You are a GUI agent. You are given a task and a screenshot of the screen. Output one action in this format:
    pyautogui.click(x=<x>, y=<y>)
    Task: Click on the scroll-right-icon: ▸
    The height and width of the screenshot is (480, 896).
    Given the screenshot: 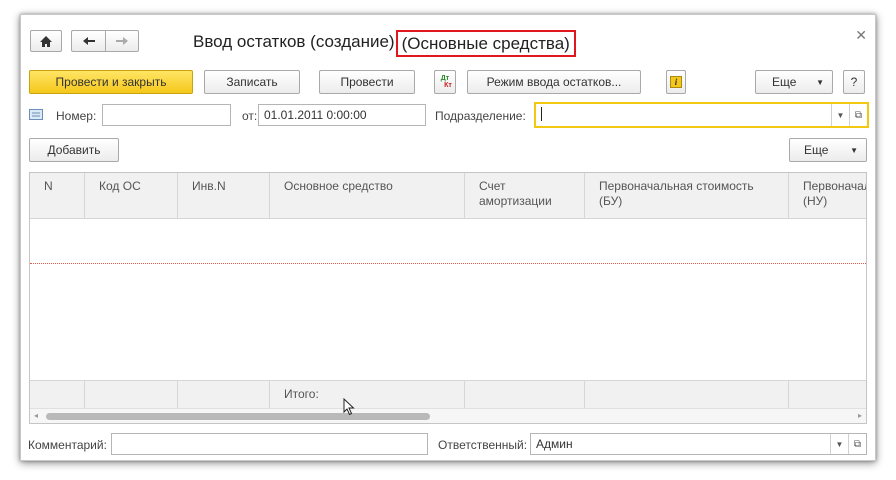 What is the action you would take?
    pyautogui.click(x=860, y=415)
    